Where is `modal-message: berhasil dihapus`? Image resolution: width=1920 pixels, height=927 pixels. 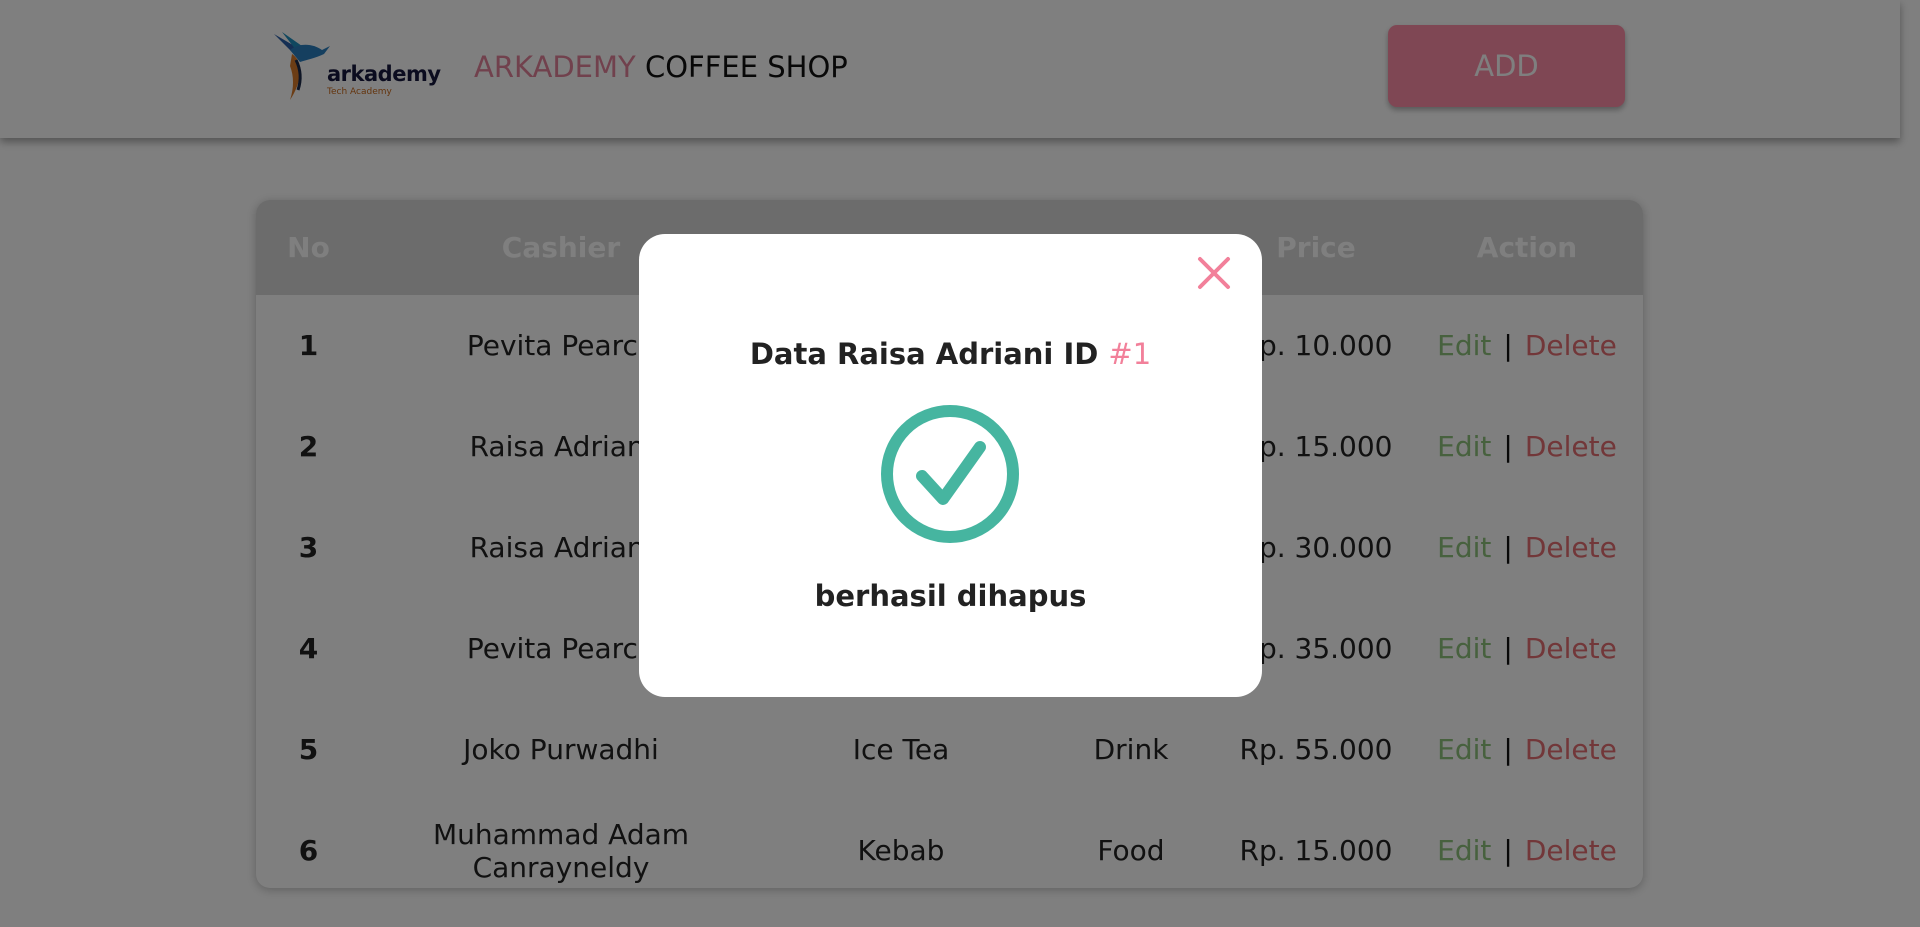 modal-message: berhasil dihapus is located at coordinates (950, 596).